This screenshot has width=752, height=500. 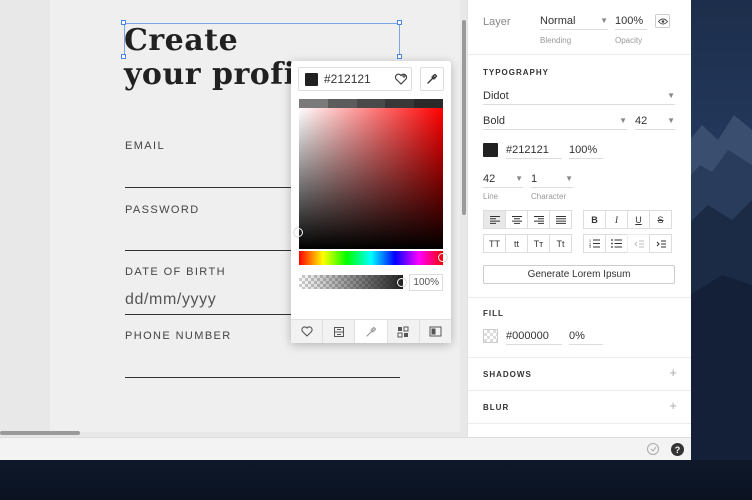 I want to click on outdent-icon, so click(x=638, y=243).